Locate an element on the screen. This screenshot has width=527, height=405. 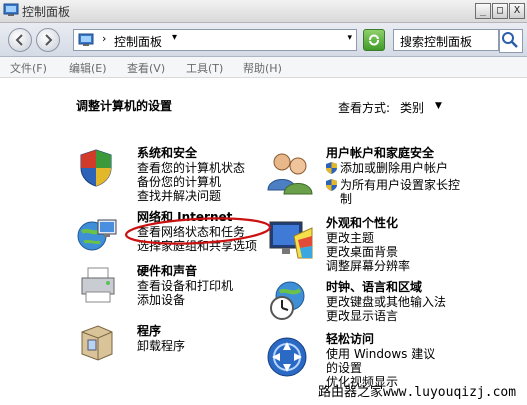
view-by-label: 查看方式: is located at coordinates (364, 108).